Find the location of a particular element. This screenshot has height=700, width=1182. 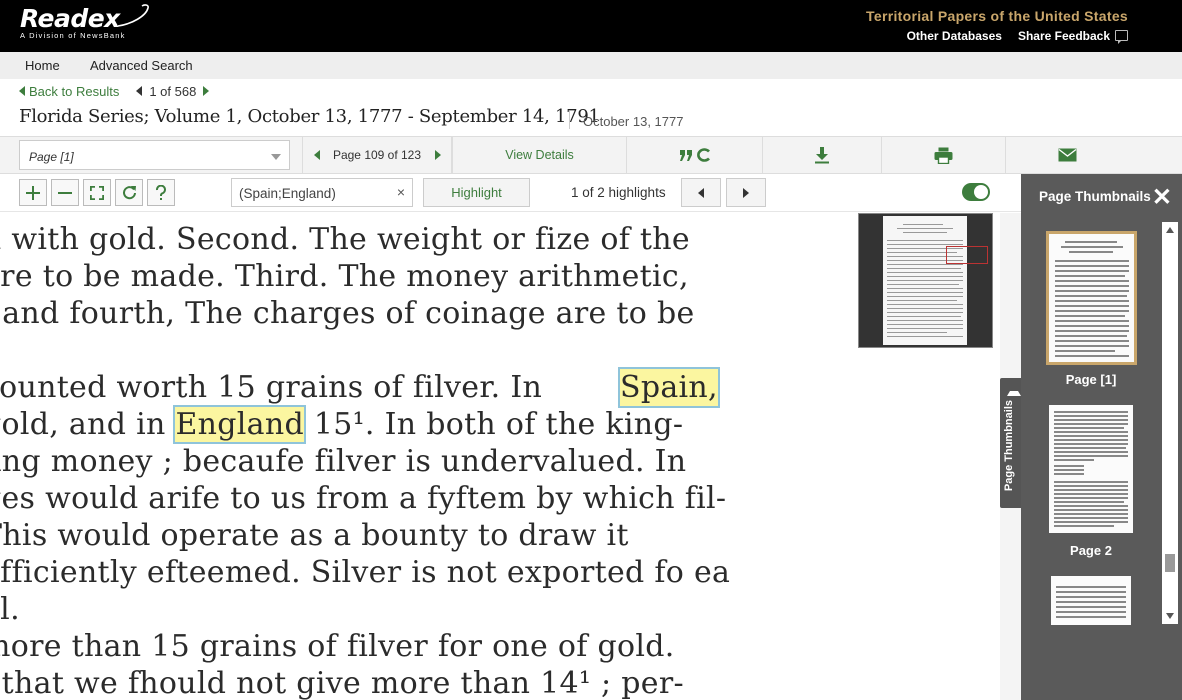

rotate-icon is located at coordinates (129, 193).